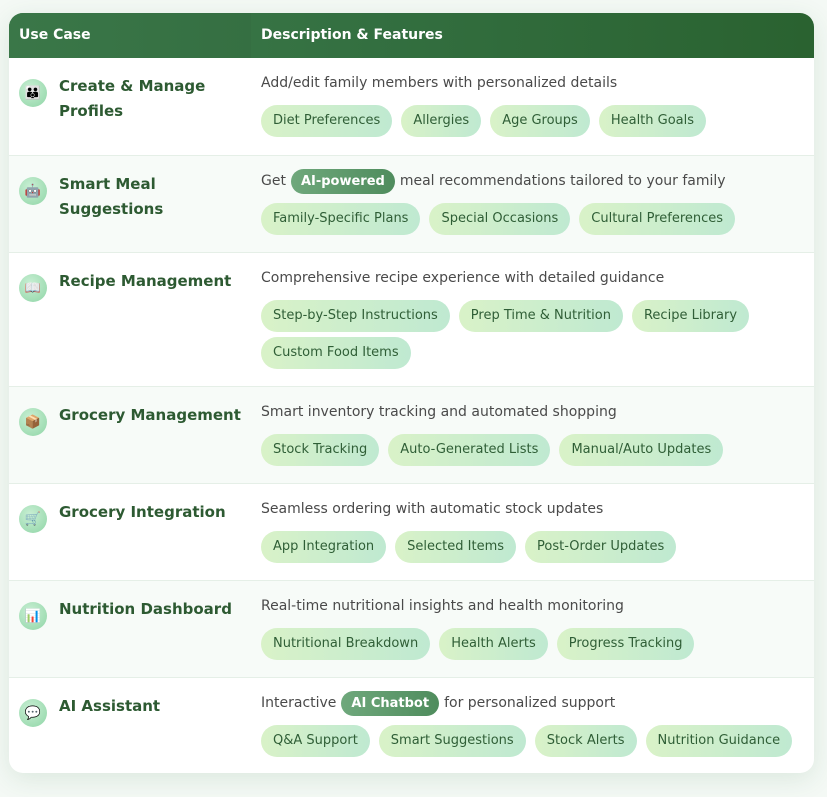 This screenshot has height=797, width=827. Describe the element at coordinates (355, 316) in the screenshot. I see `feature-tag: Step-by-Step Instructions` at that location.